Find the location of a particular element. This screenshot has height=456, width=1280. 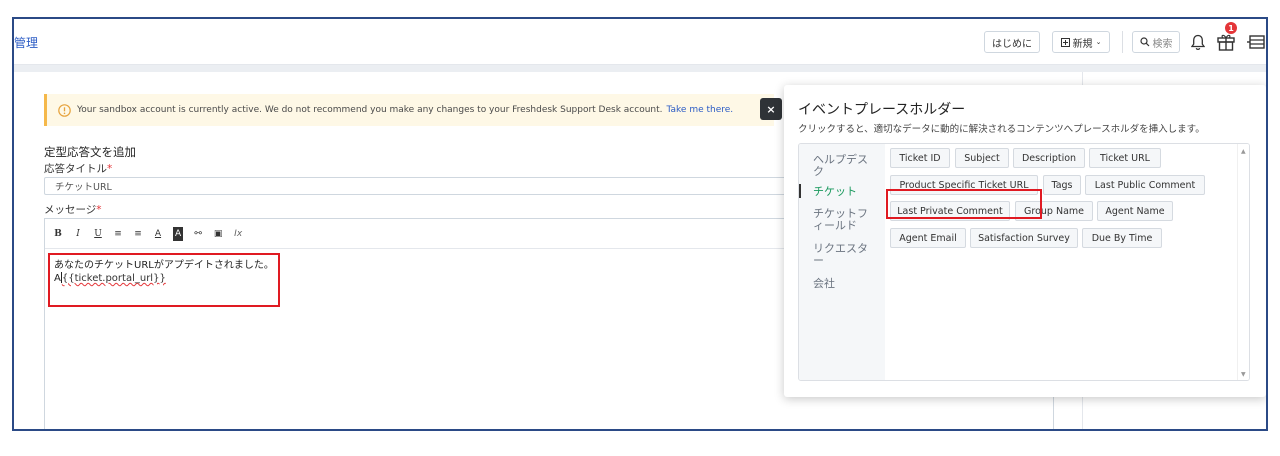

take-me-there-link: Take me there. is located at coordinates (700, 110).